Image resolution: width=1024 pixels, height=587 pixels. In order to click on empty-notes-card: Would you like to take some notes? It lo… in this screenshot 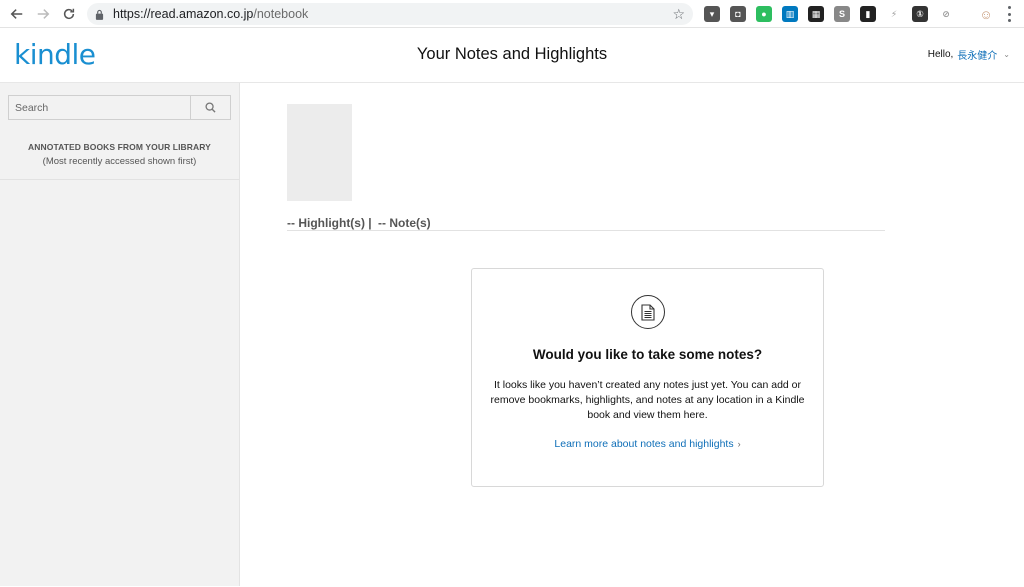, I will do `click(647, 377)`.